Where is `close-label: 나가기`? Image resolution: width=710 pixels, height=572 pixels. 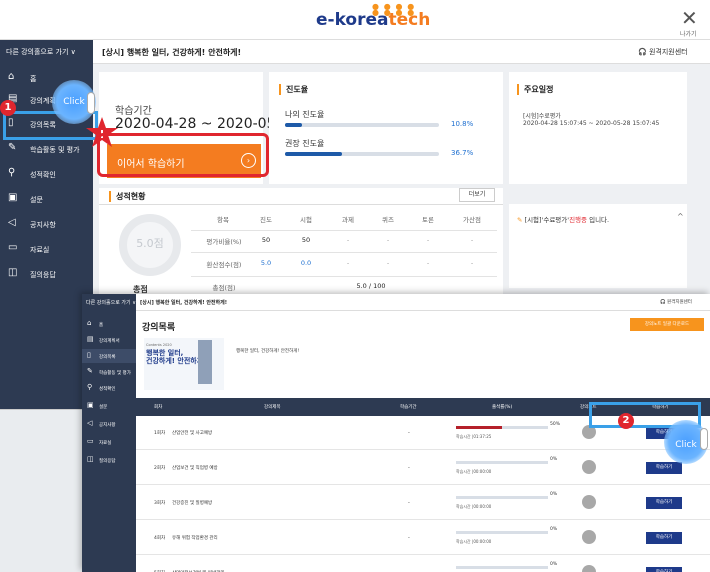 close-label: 나가기 is located at coordinates (688, 33).